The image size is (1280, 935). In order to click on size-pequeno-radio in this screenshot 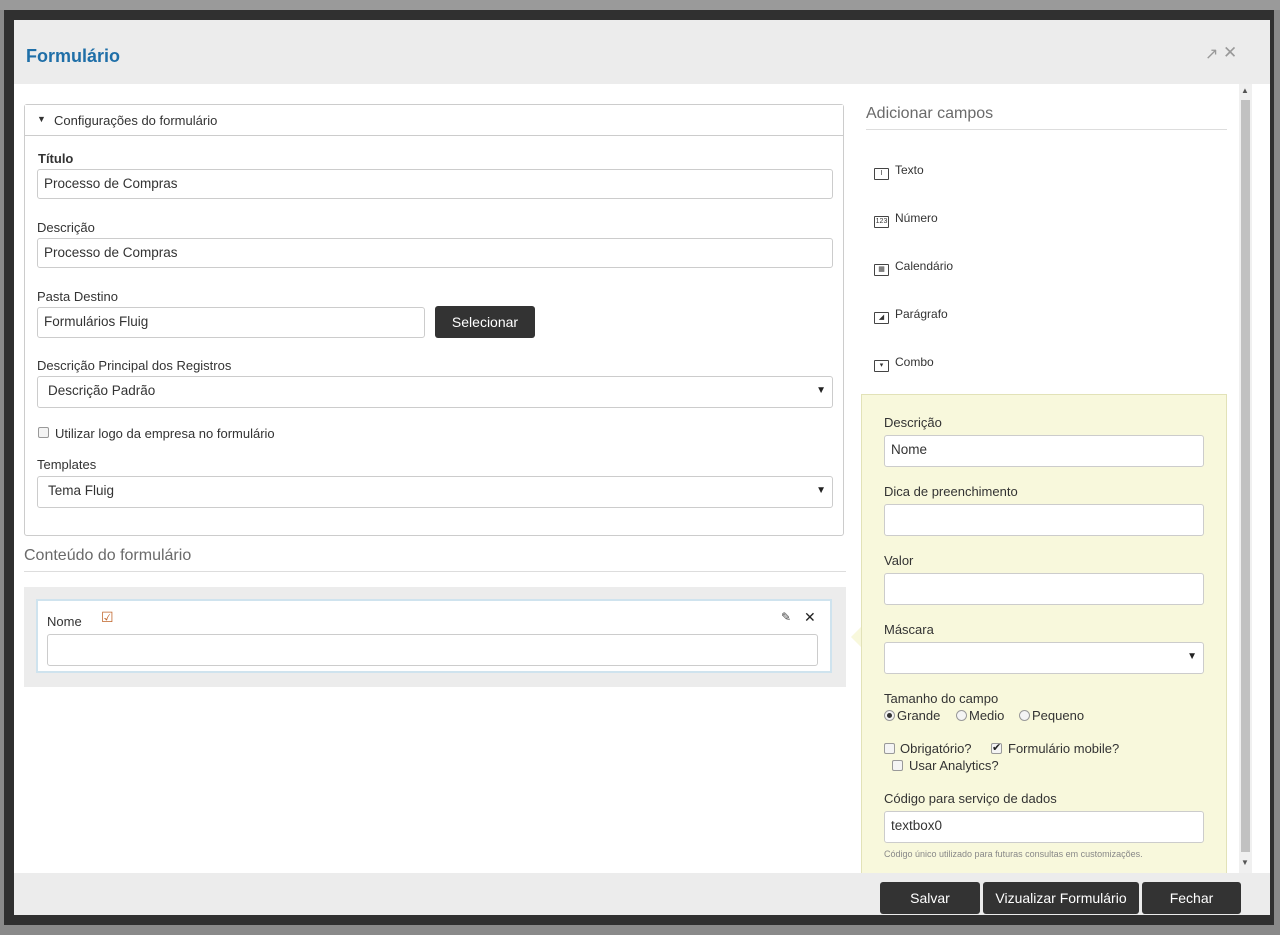, I will do `click(1024, 715)`.